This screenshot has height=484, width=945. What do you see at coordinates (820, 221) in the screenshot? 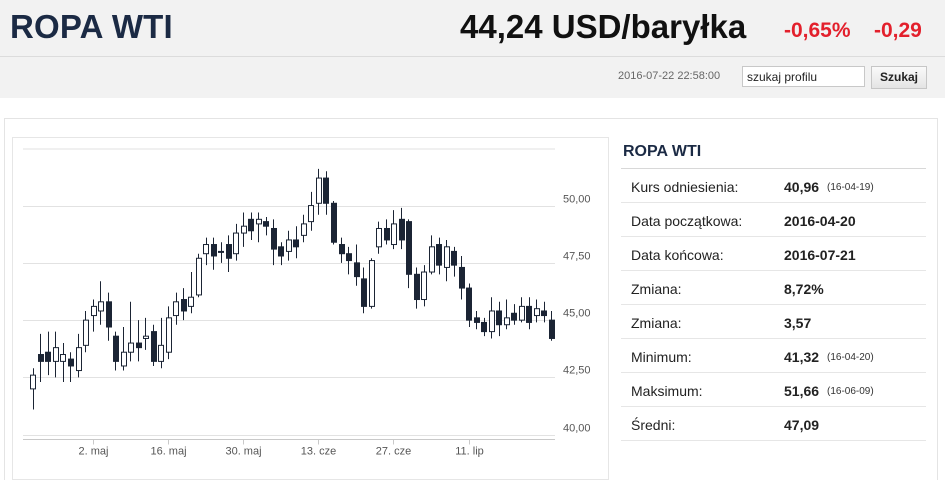
I see `info-value: 2016-04-20` at bounding box center [820, 221].